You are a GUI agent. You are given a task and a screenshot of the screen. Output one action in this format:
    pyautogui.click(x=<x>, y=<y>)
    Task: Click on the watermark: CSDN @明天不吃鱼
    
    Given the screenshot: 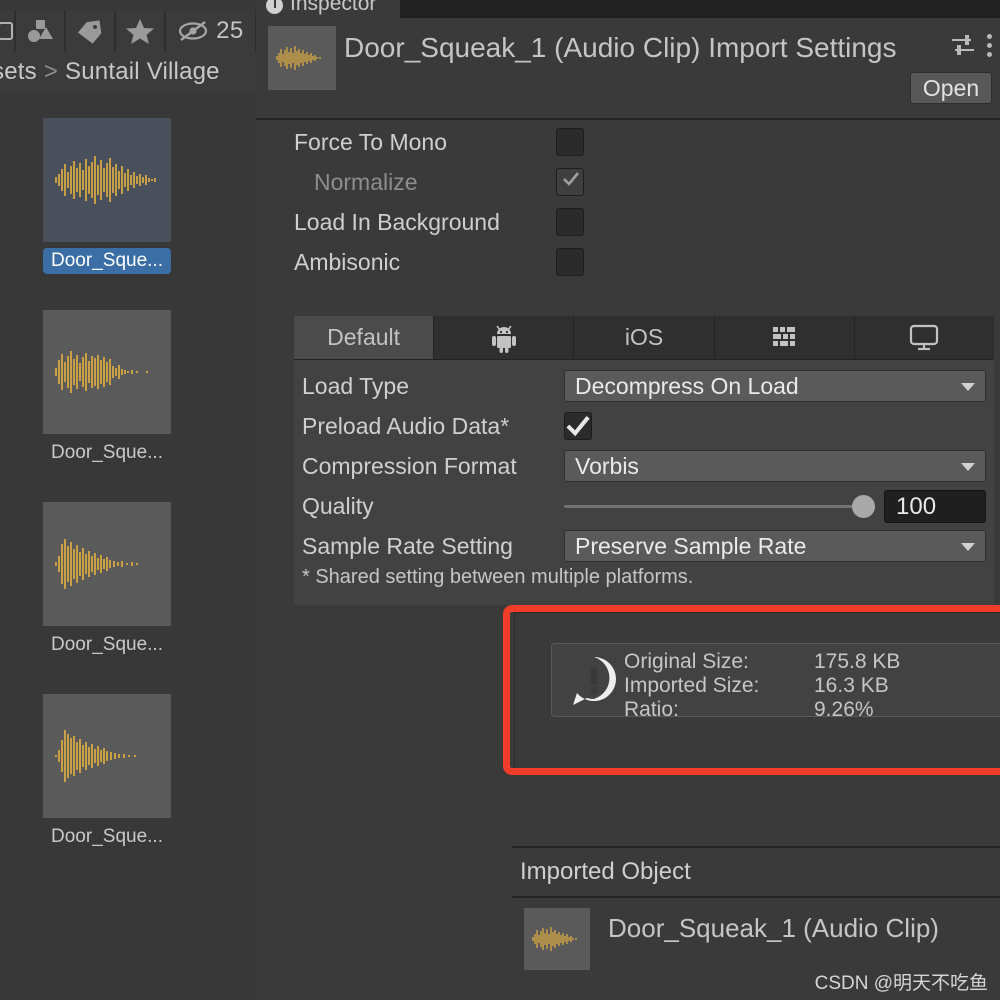 What is the action you would take?
    pyautogui.click(x=901, y=983)
    